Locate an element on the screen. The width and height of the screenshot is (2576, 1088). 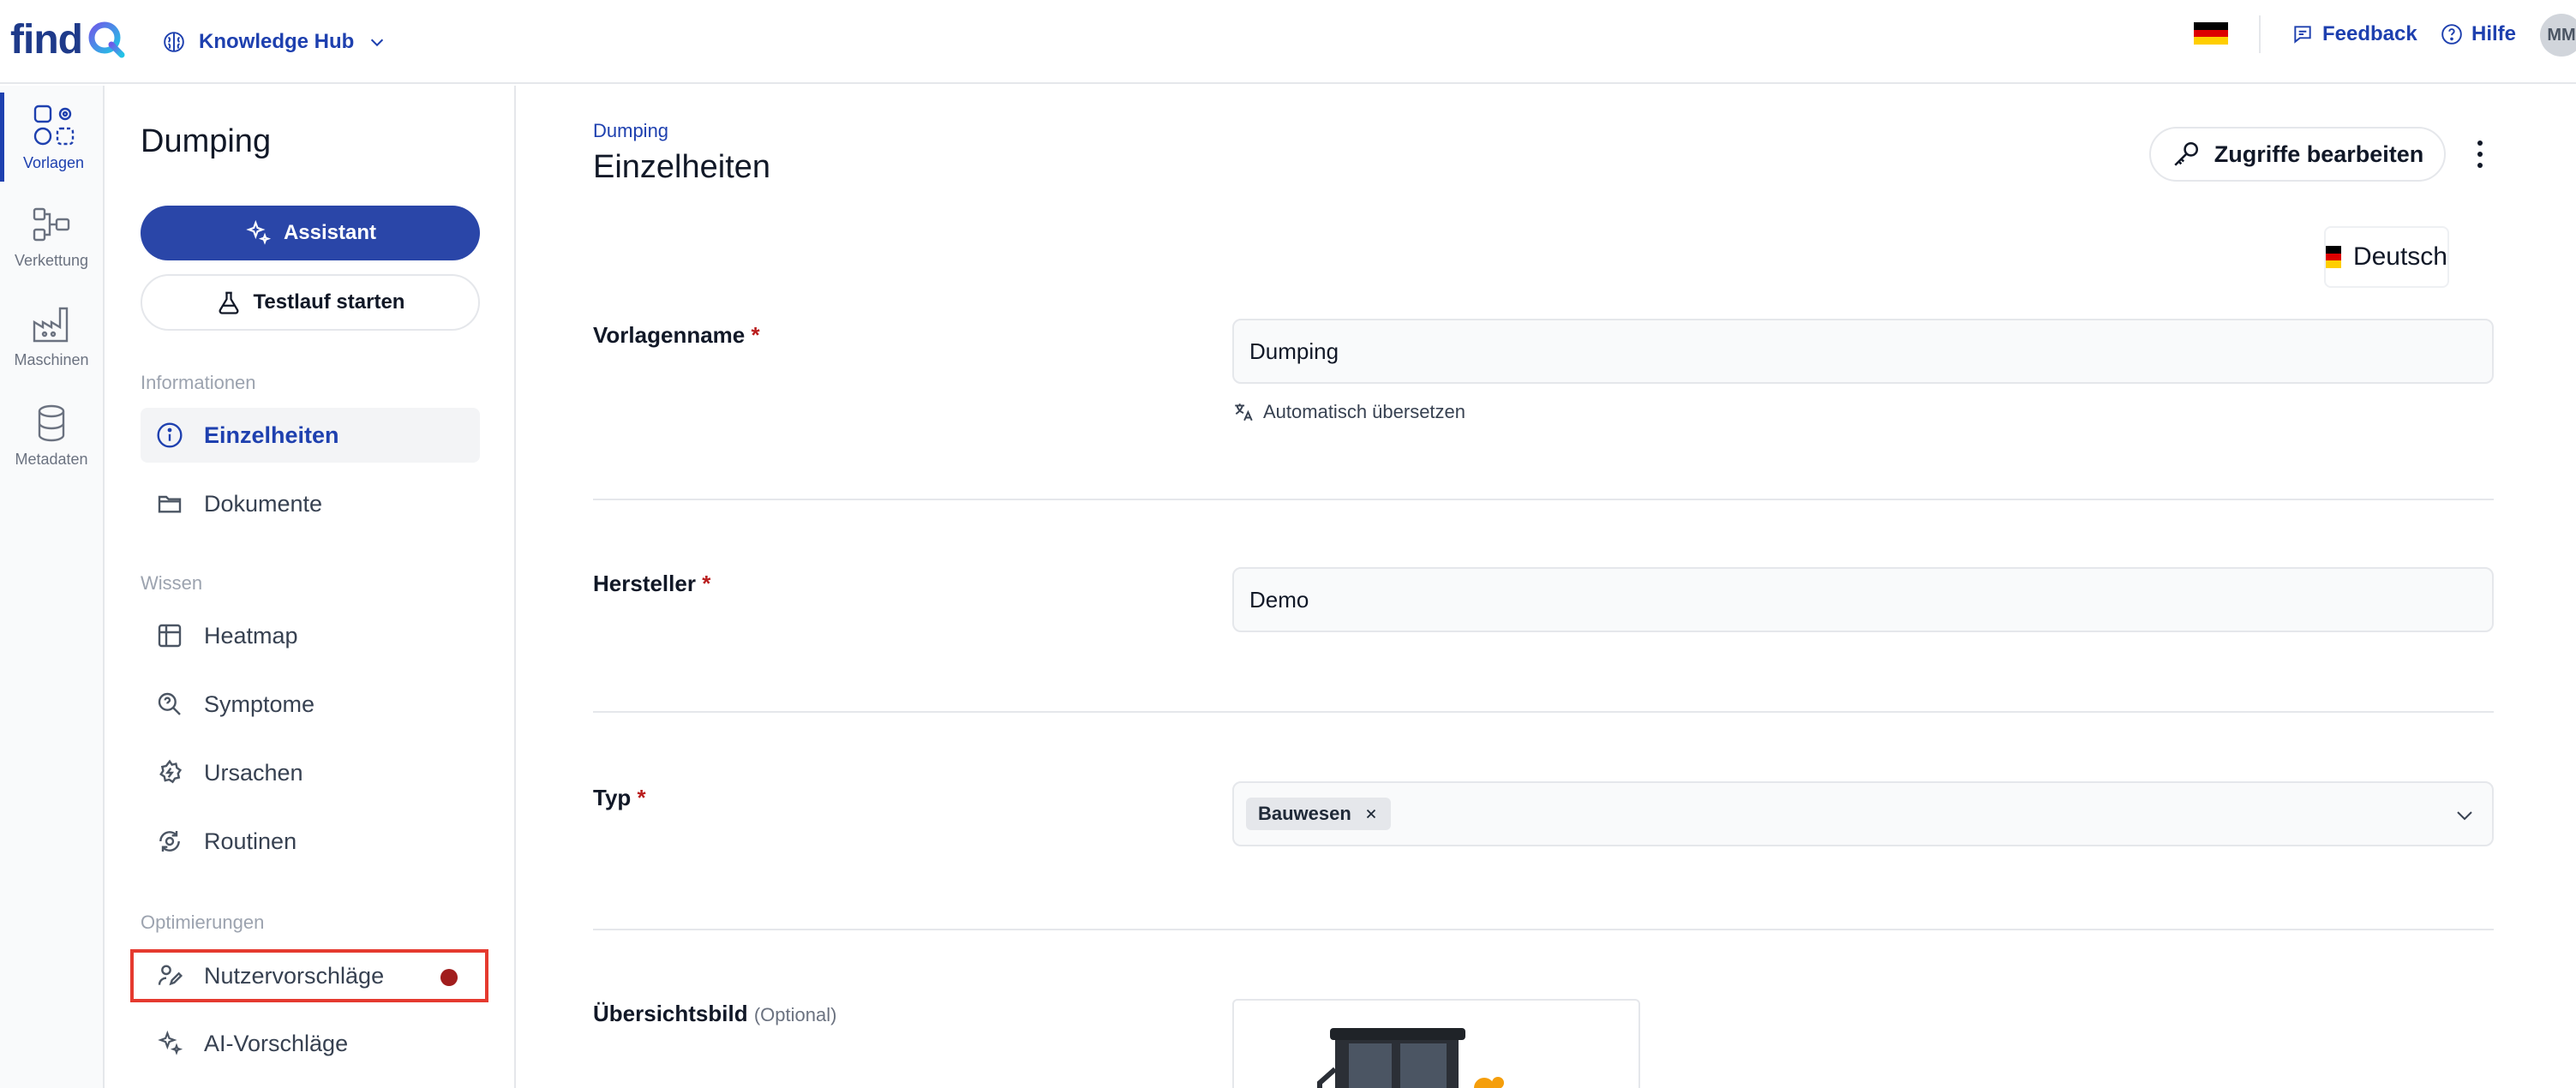
rail-label: Verkettung is located at coordinates (51, 260).